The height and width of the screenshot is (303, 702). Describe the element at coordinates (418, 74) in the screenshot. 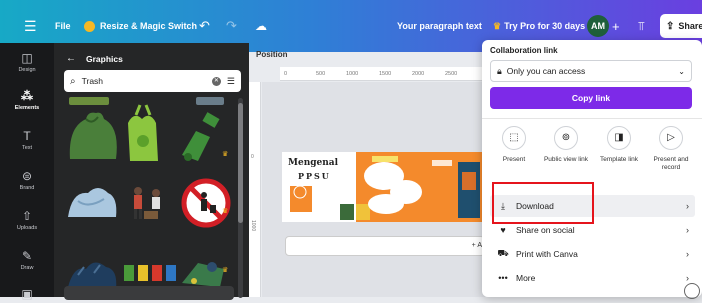

I see `ruler-tick: 2000` at that location.